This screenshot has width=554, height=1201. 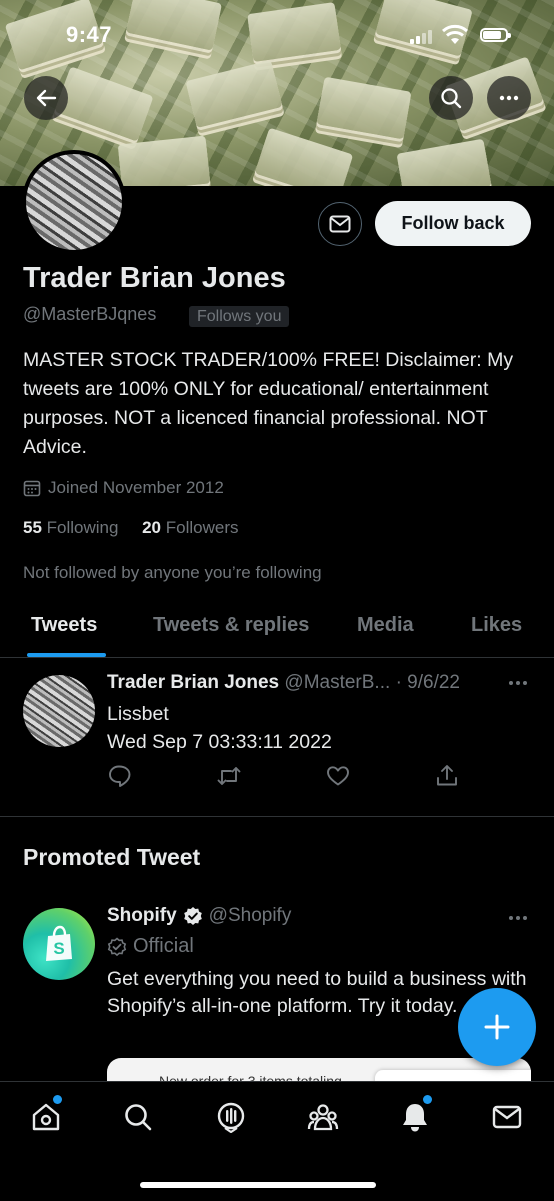 What do you see at coordinates (427, 682) in the screenshot?
I see `tweet-date: · 9/6/22` at bounding box center [427, 682].